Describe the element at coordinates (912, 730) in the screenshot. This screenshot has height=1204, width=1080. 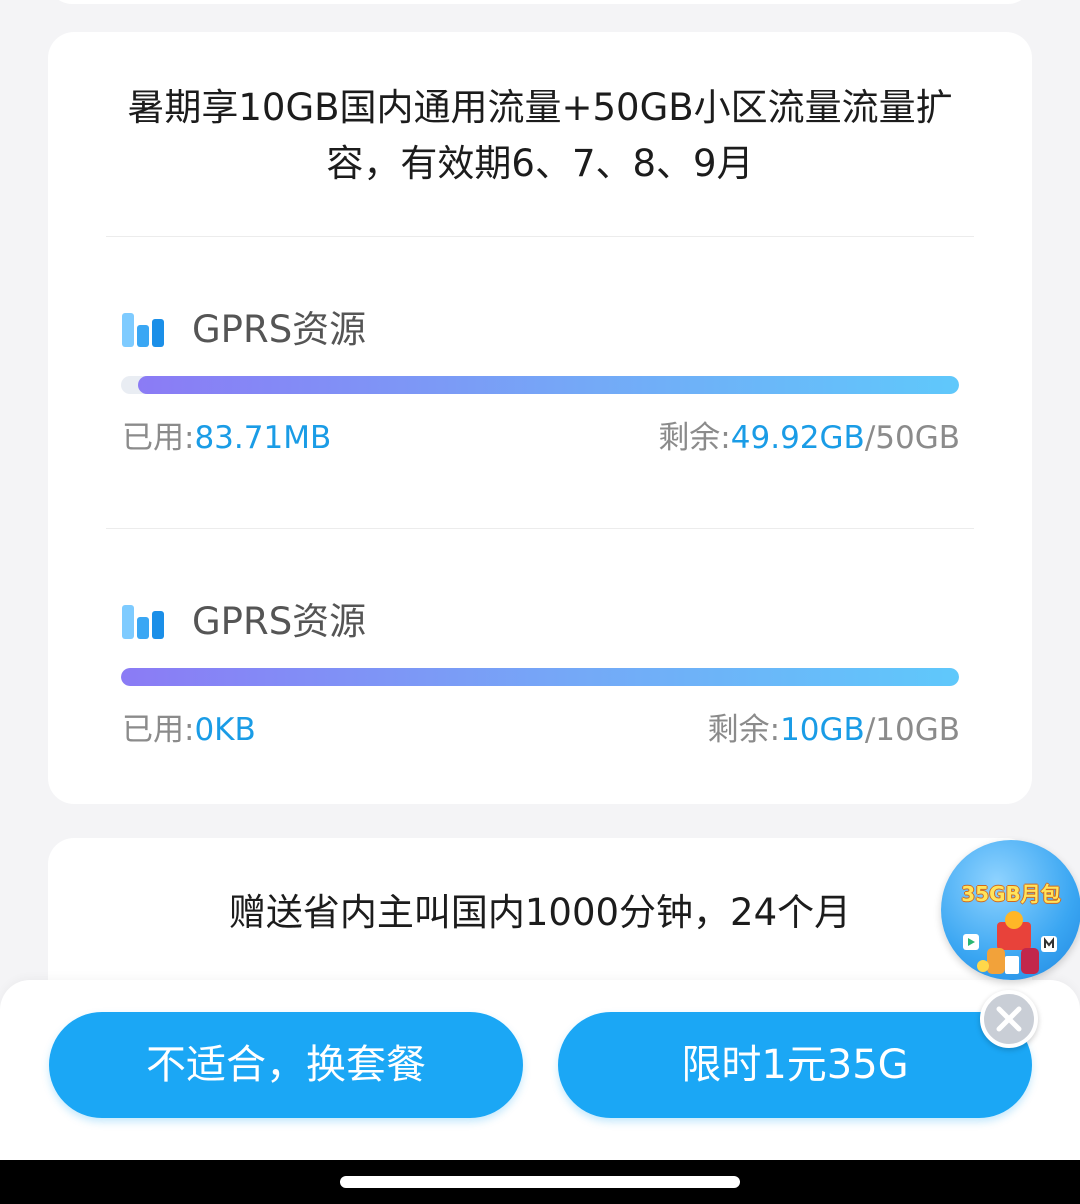
I see `total-value: /10GB` at that location.